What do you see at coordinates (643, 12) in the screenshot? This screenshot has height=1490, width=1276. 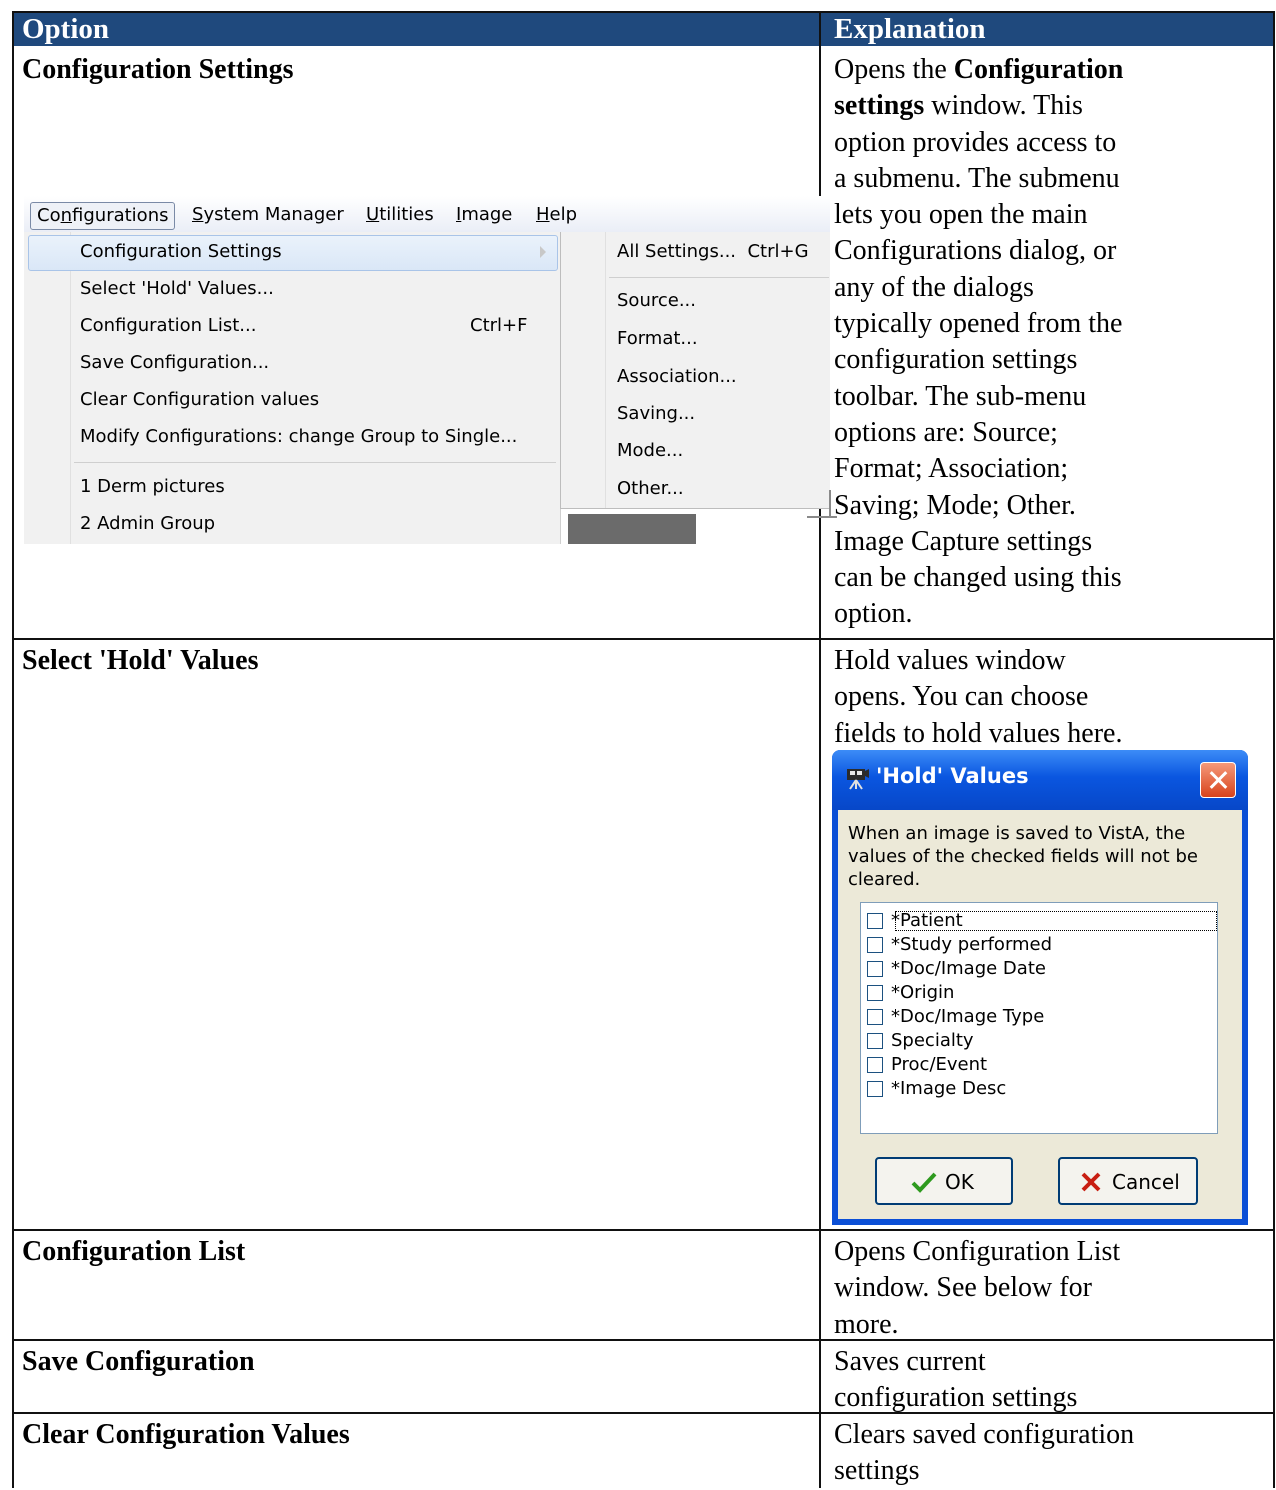 I see `table-border-top` at bounding box center [643, 12].